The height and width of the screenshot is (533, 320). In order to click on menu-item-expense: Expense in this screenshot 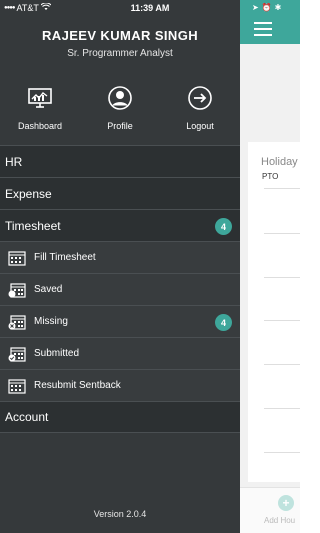, I will do `click(120, 193)`.